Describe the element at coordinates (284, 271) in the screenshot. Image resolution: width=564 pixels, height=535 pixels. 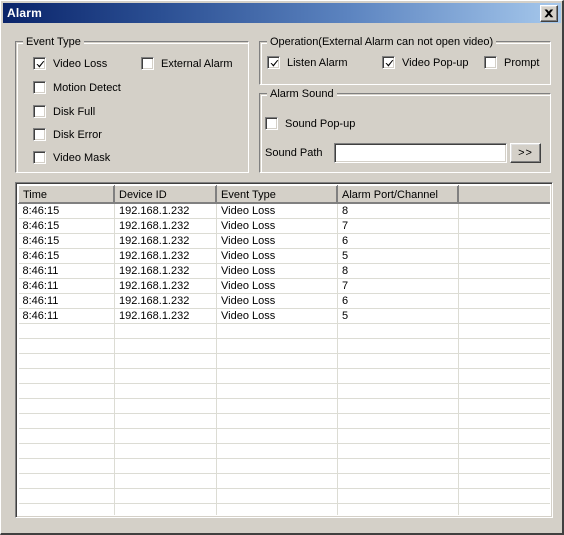
I see `table-row: 8:46:11 192.168.1.232 Video Loss 8` at that location.